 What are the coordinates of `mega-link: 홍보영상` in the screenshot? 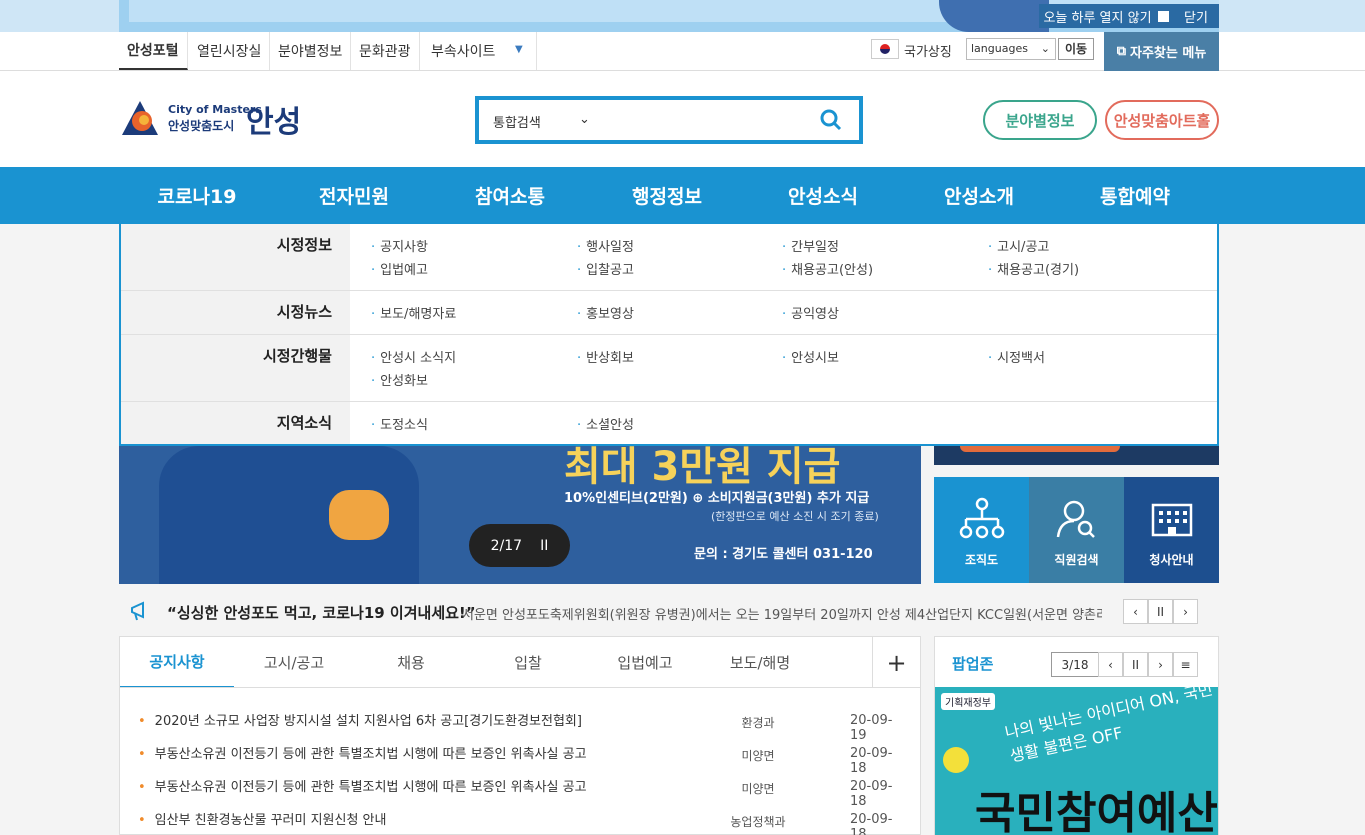 It's located at (605, 312).